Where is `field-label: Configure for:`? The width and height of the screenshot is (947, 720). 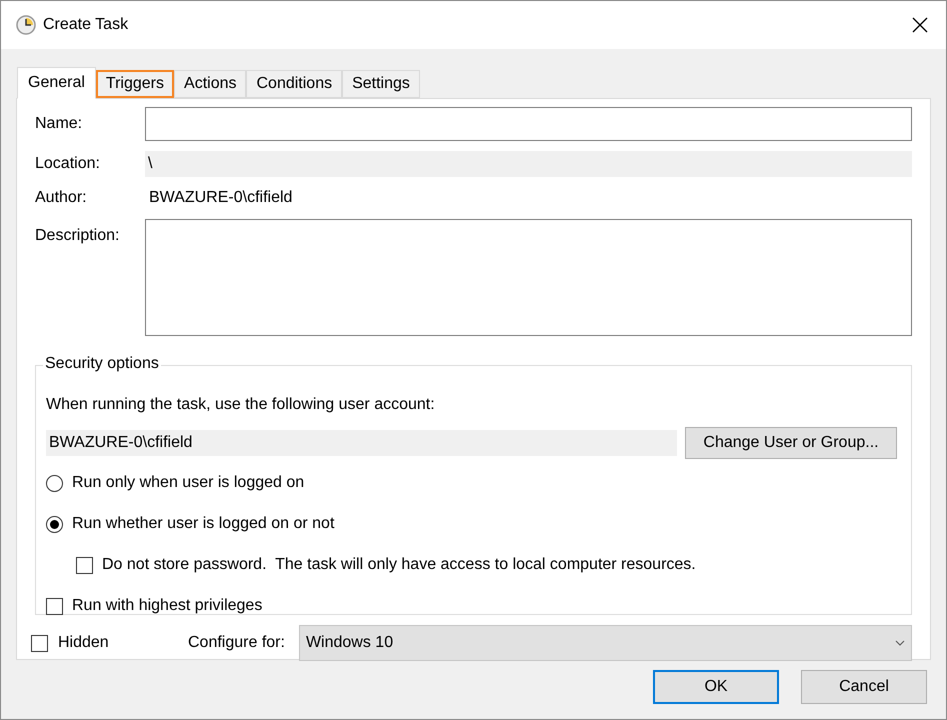
field-label: Configure for: is located at coordinates (236, 643).